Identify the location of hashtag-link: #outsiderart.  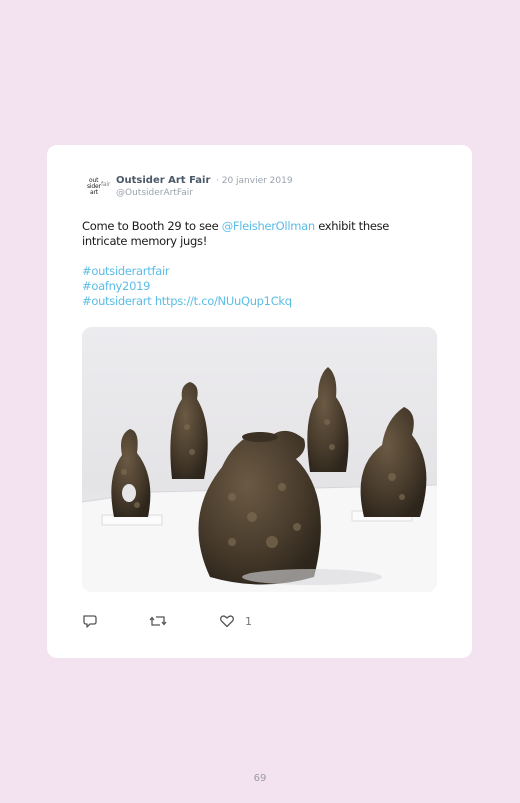
(117, 301).